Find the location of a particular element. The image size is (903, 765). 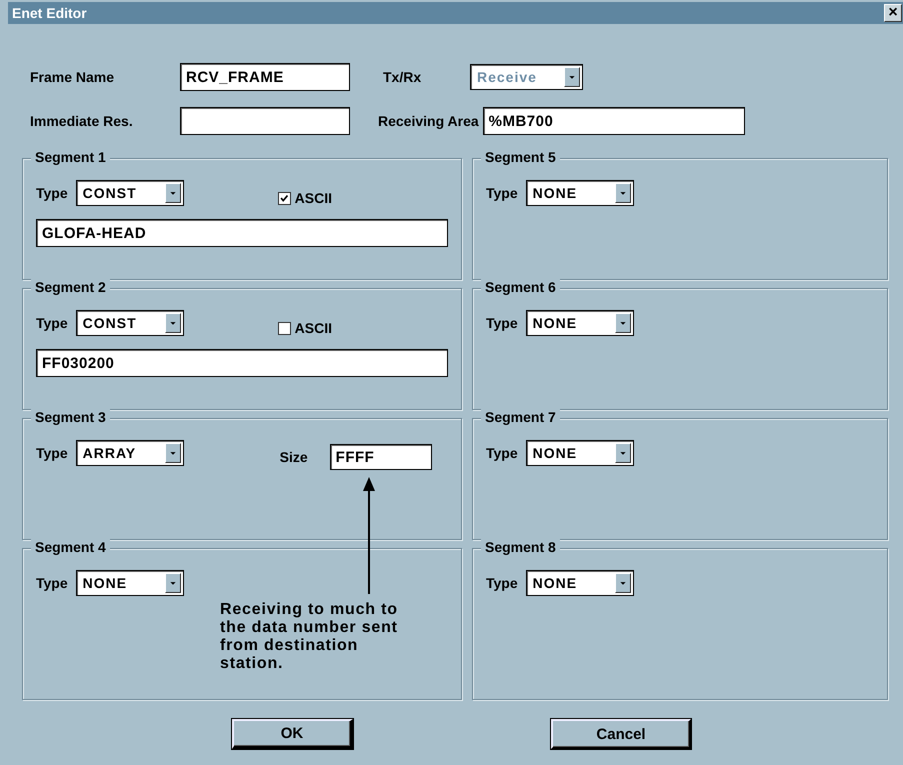

field-label: Size is located at coordinates (294, 457).